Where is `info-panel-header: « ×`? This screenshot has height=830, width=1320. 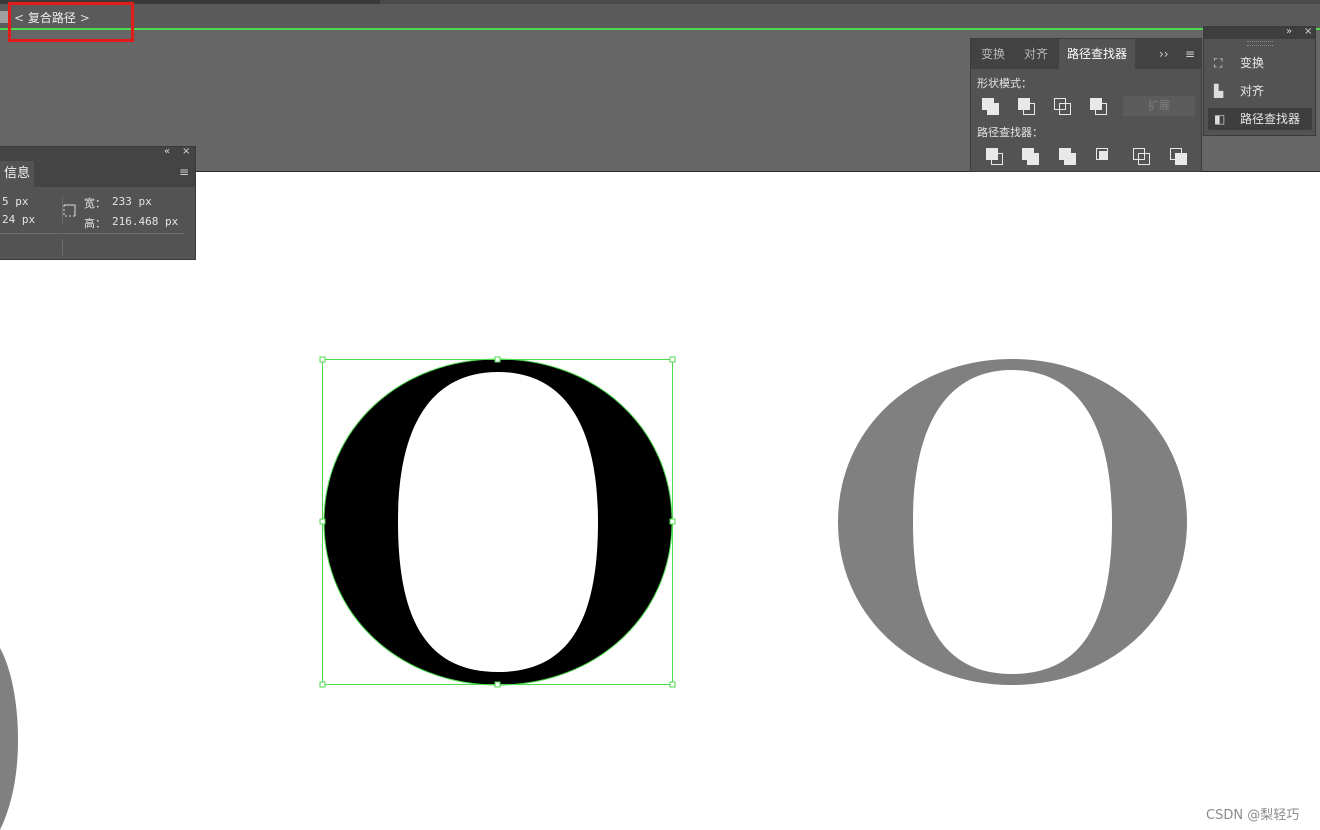 info-panel-header: « × is located at coordinates (97, 153).